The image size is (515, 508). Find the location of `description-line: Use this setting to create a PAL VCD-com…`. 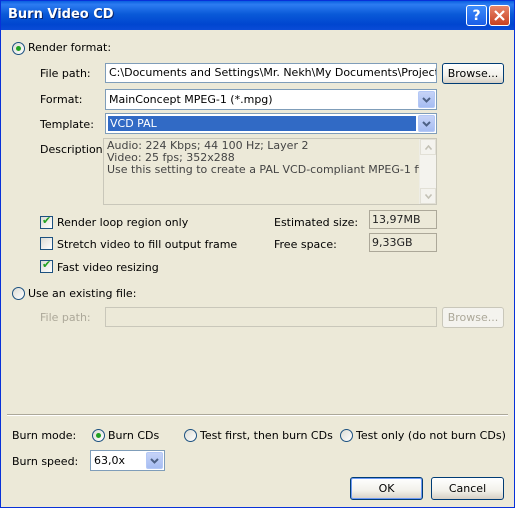

description-line: Use this setting to create a PAL VCD-com… is located at coordinates (271, 169).